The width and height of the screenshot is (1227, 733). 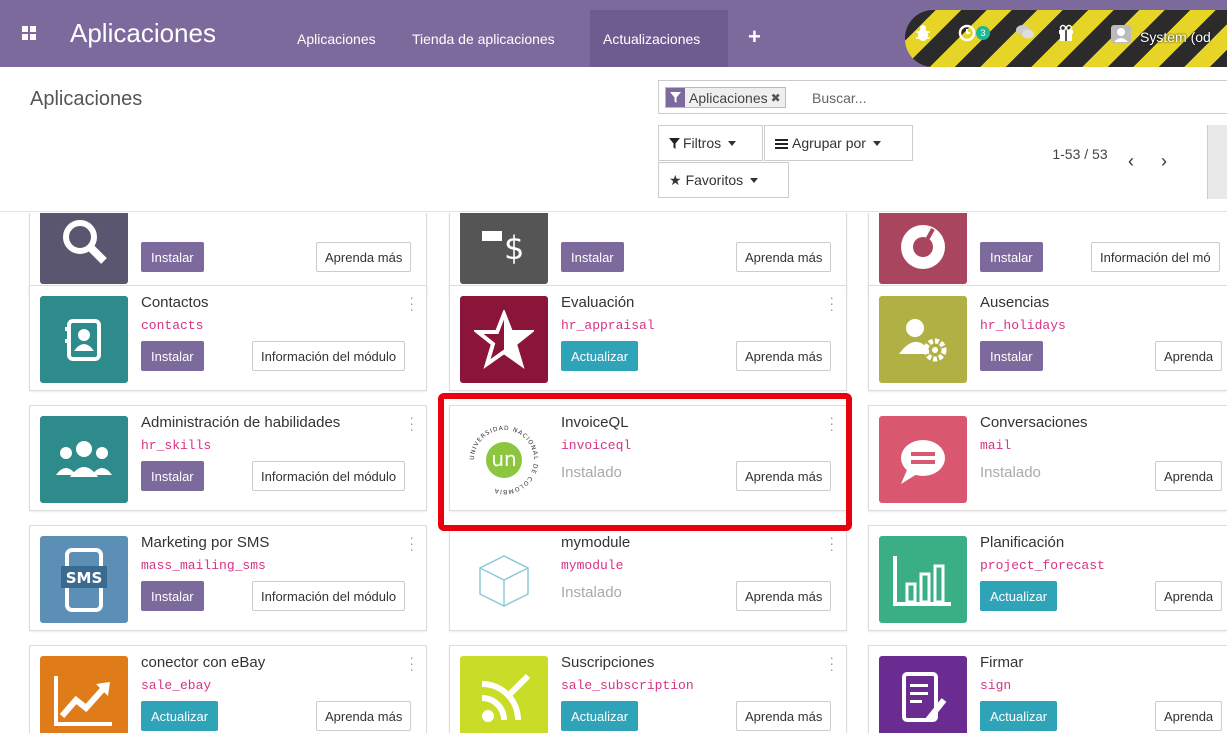 What do you see at coordinates (627, 685) in the screenshot?
I see `app-technical-name: sale_subscription` at bounding box center [627, 685].